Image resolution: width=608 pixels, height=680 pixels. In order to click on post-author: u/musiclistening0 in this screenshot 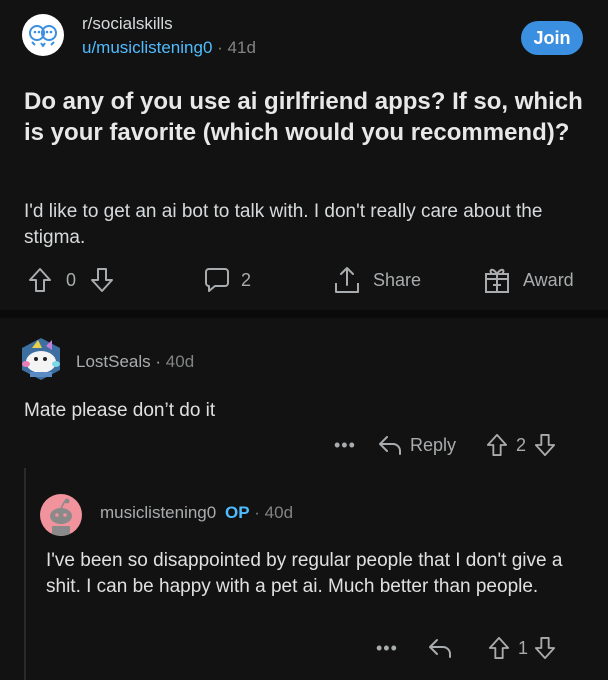, I will do `click(147, 47)`.